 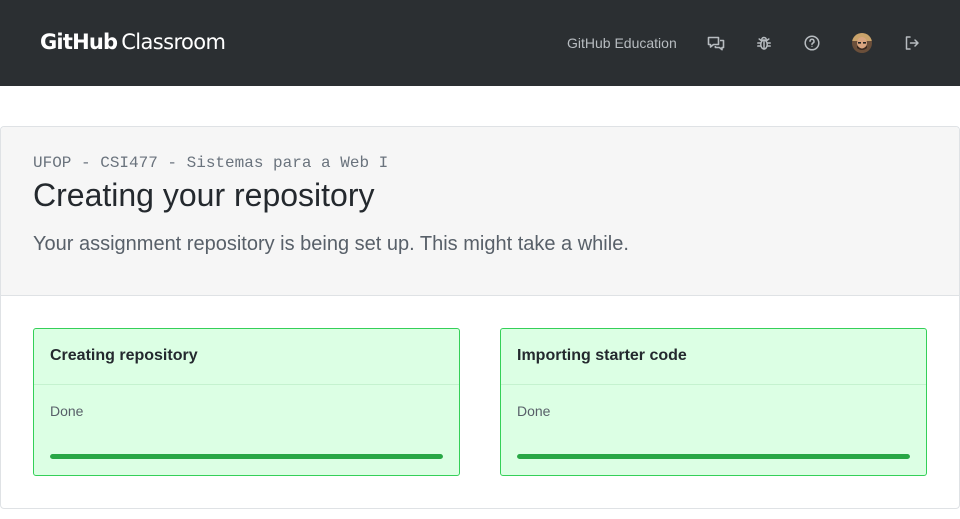 I want to click on course-name: UFOP - CSI477 - Sistemas para a Web I, so click(x=211, y=163).